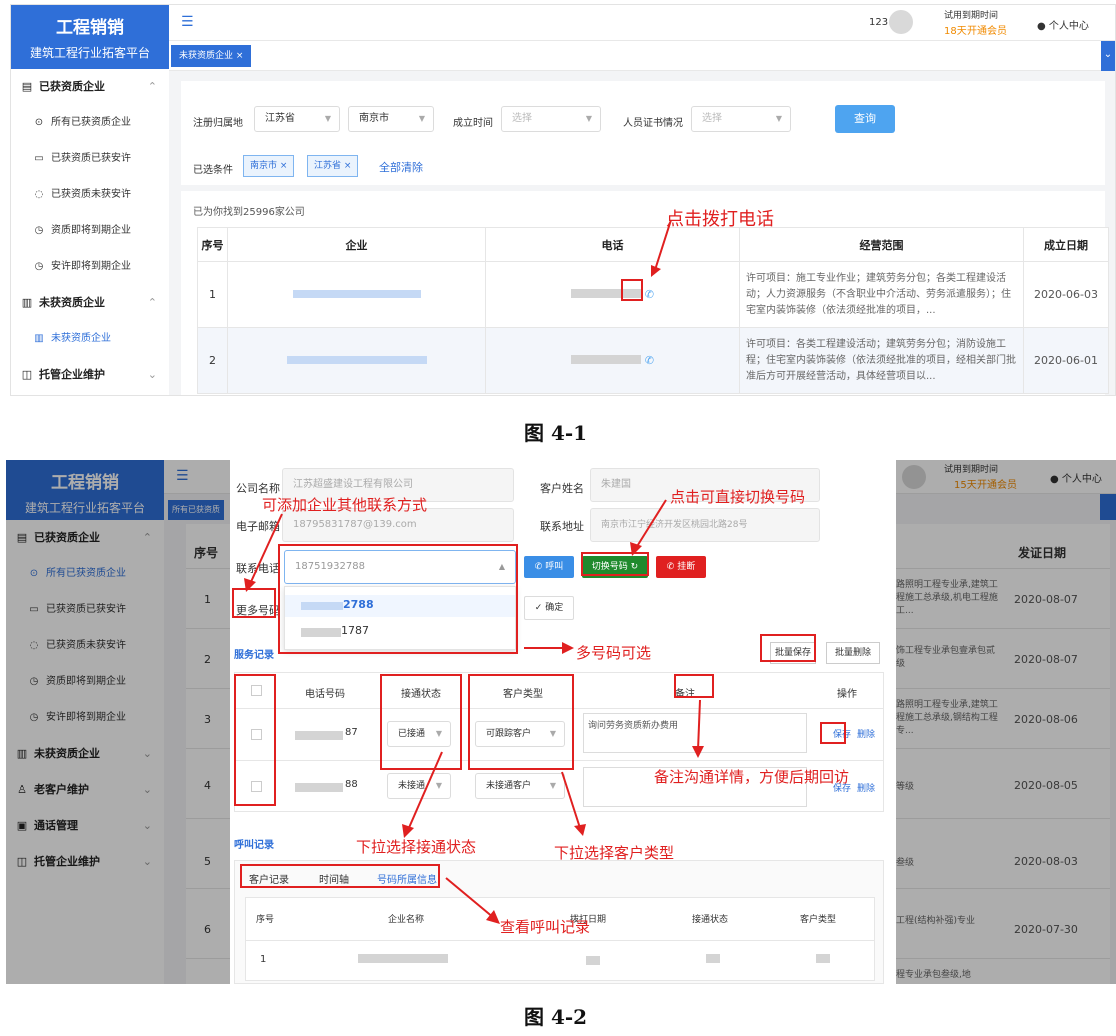 The height and width of the screenshot is (1036, 1116). What do you see at coordinates (522, 118) in the screenshot?
I see `founded-placeholder: 选择` at bounding box center [522, 118].